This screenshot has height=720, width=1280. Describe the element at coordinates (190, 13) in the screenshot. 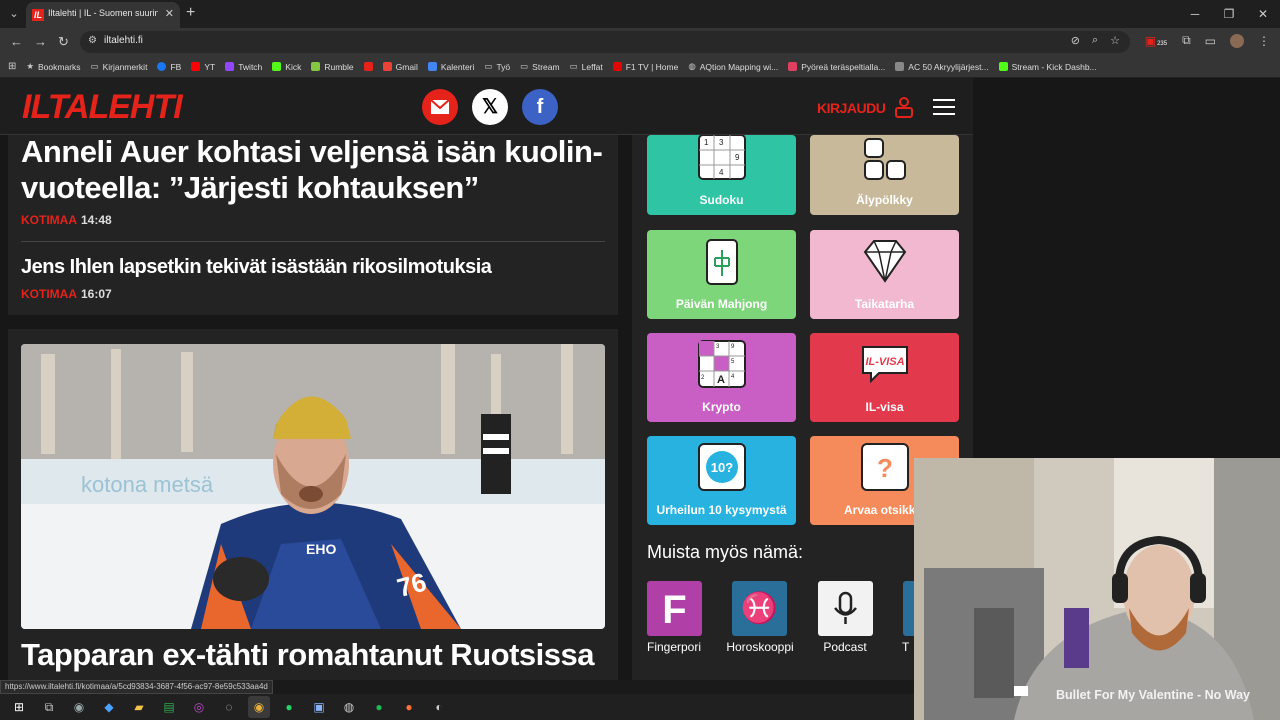

I see `new-tab-icon: +` at that location.